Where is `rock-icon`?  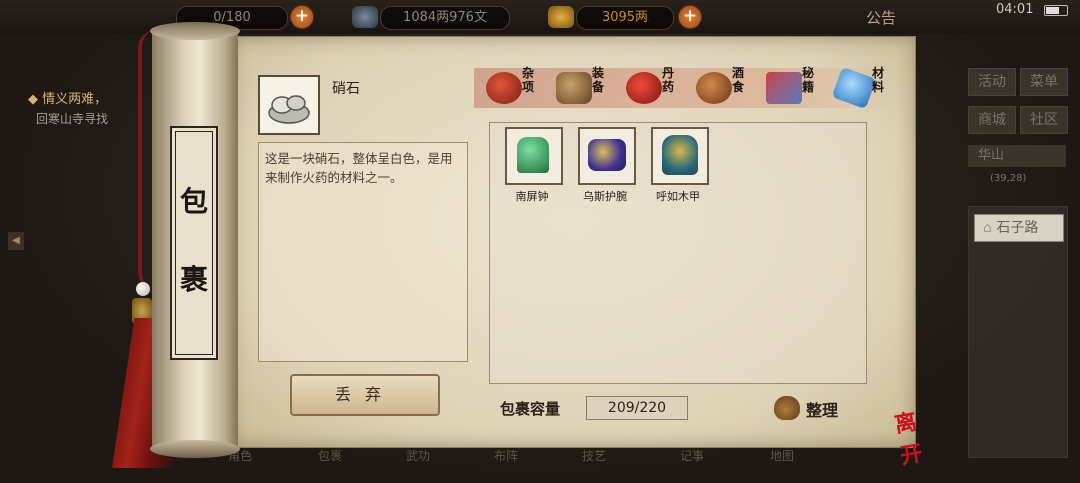 rock-icon is located at coordinates (289, 109).